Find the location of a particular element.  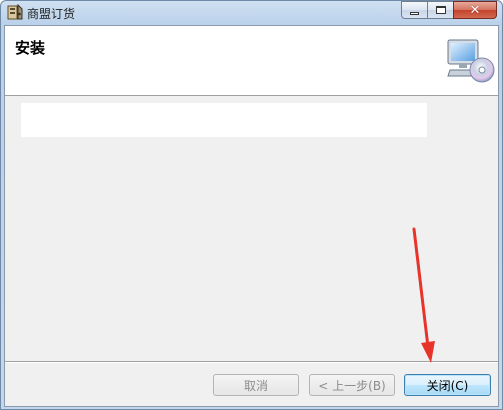

footer-divider is located at coordinates (251, 362).